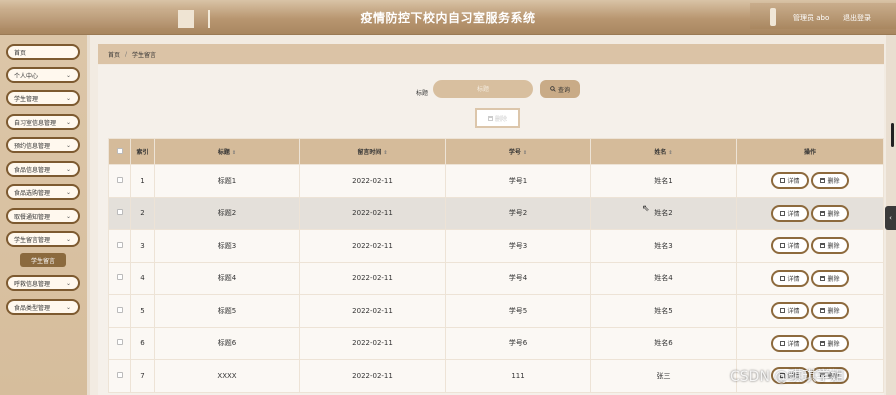 The image size is (896, 395). I want to click on logout-link: 退出登录, so click(857, 18).